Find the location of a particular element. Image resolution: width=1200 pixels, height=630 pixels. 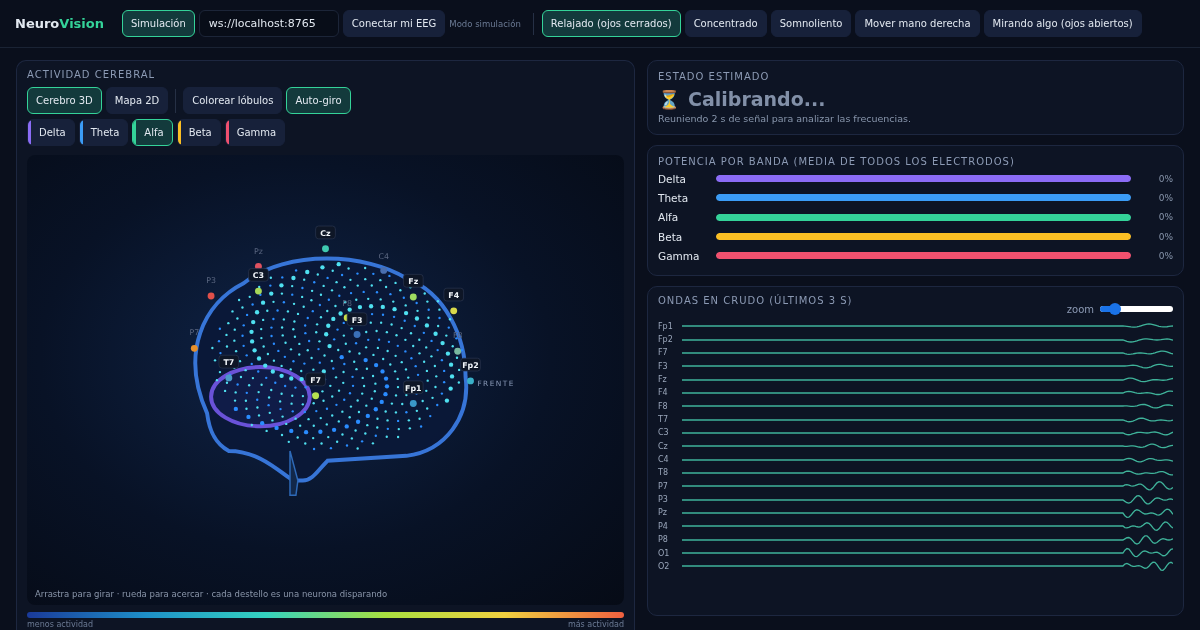

band-label: Theta is located at coordinates (674, 197).